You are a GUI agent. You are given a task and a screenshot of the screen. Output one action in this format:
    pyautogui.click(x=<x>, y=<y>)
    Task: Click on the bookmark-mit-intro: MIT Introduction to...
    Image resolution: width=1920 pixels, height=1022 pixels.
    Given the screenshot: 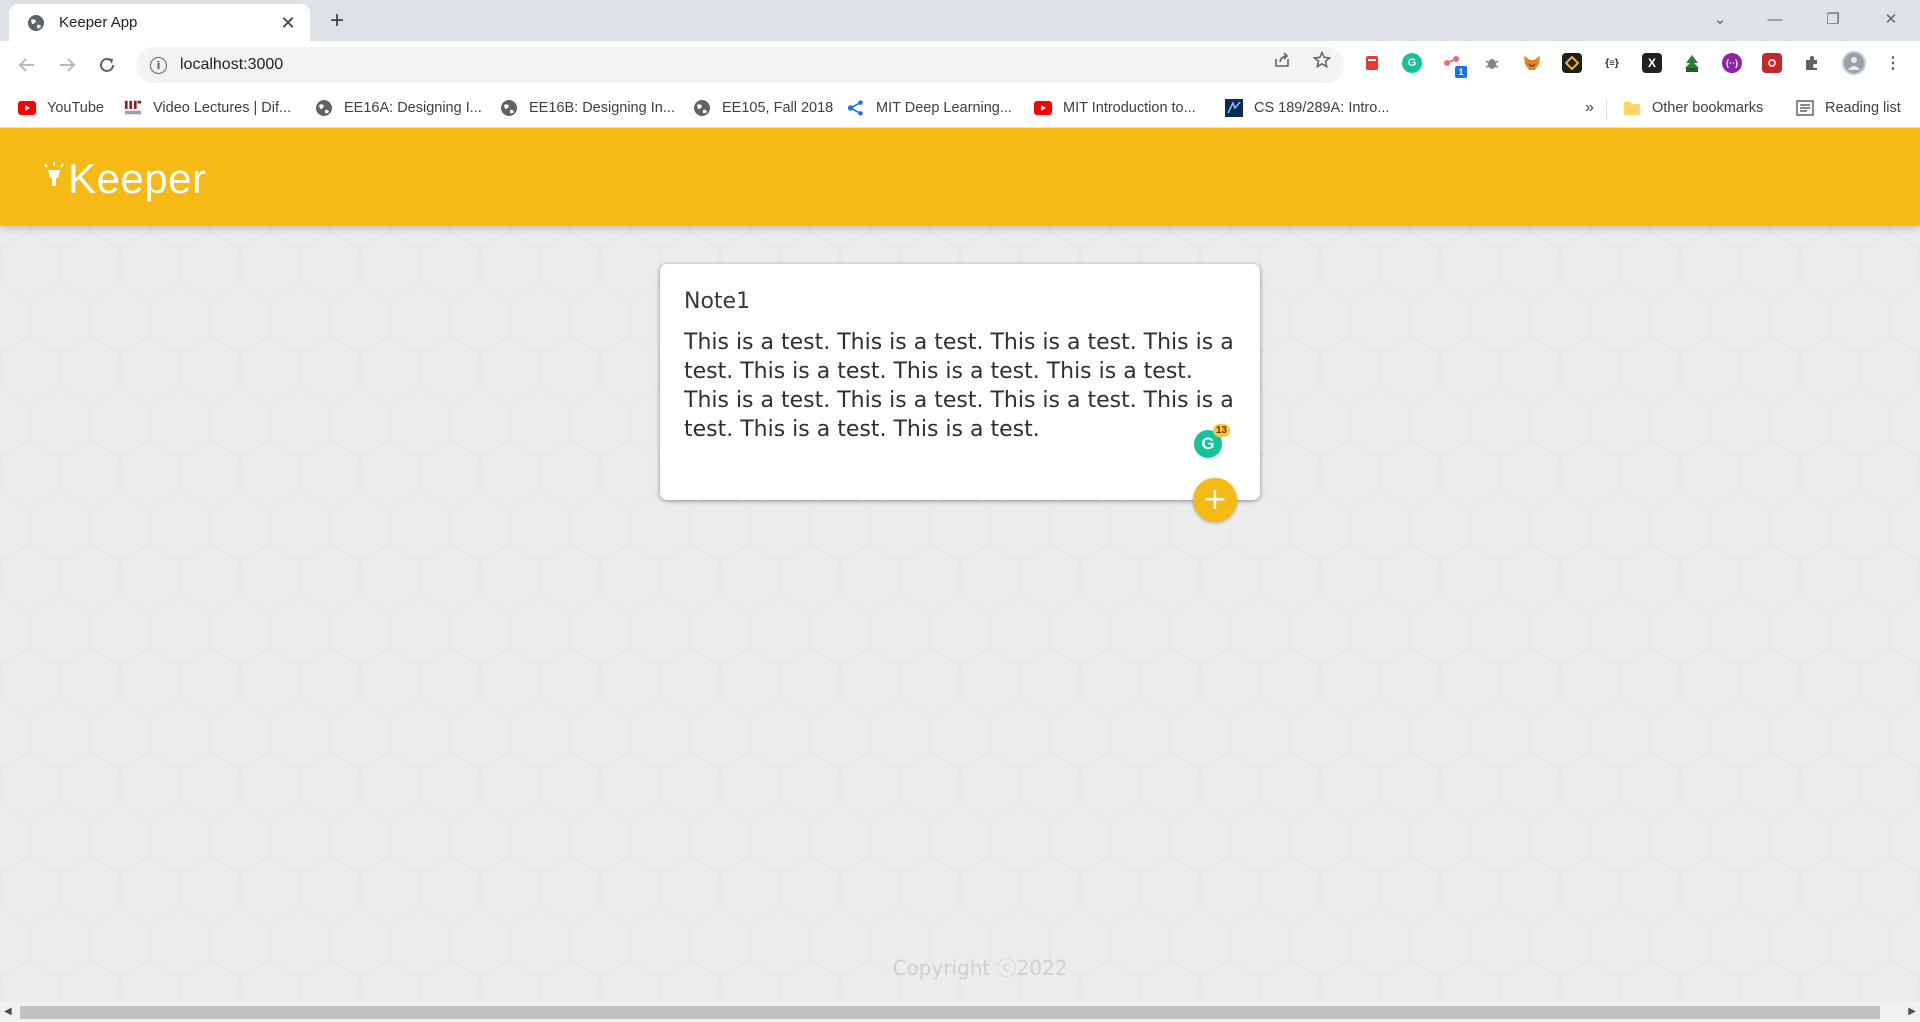 What is the action you would take?
    pyautogui.click(x=1115, y=108)
    